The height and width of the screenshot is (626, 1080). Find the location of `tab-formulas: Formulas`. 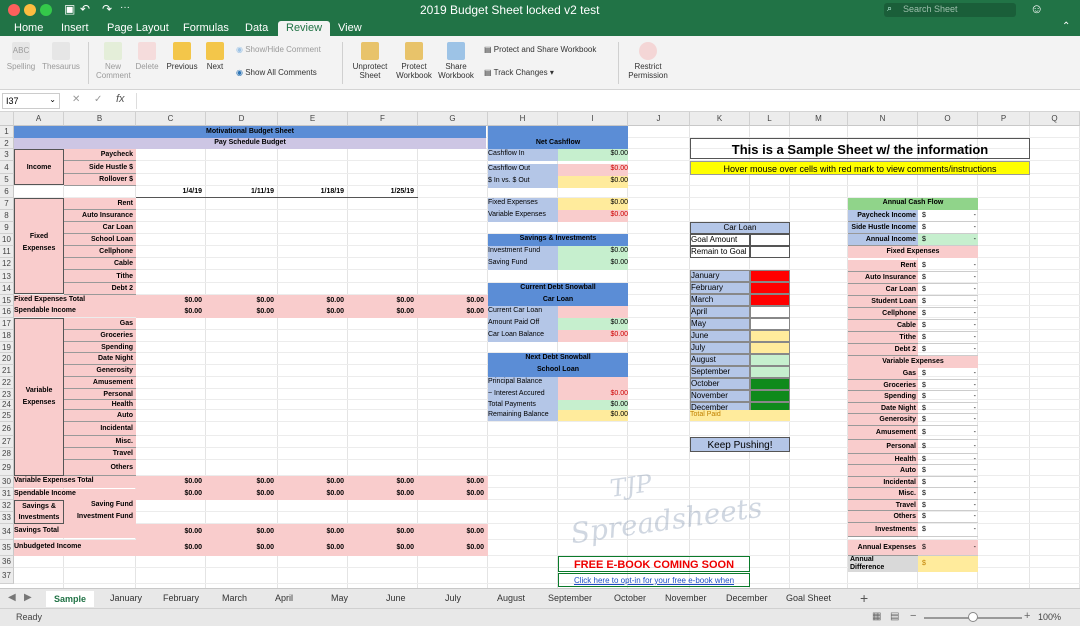

tab-formulas: Formulas is located at coordinates (206, 28).